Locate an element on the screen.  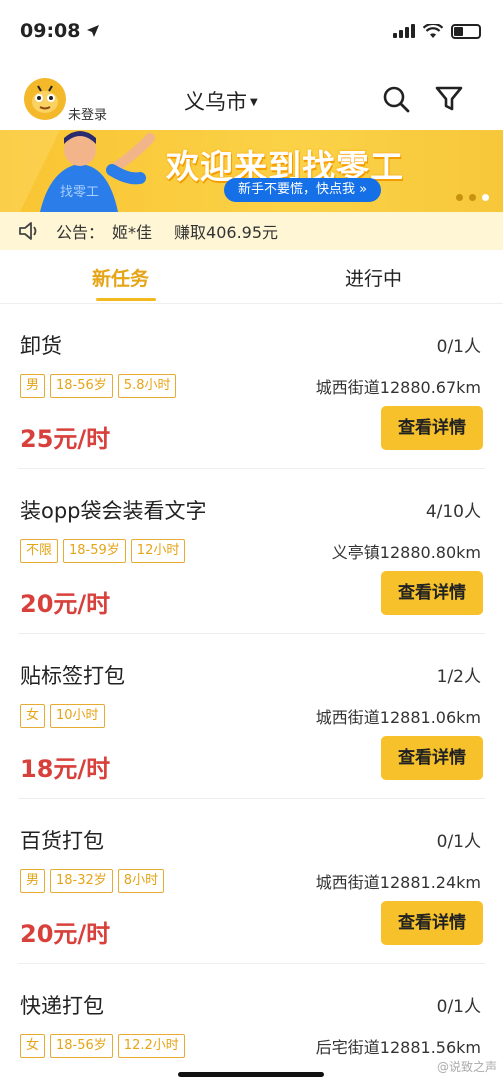
status-right is located at coordinates (437, 31).